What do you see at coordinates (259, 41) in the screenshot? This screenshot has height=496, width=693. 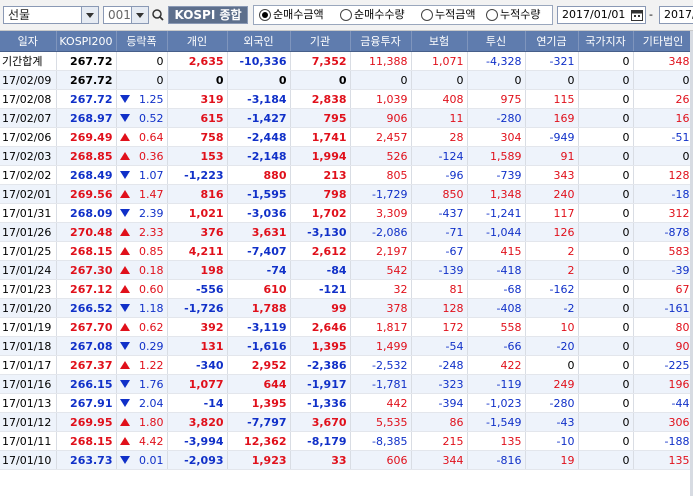 I see `column-header: 외국인` at bounding box center [259, 41].